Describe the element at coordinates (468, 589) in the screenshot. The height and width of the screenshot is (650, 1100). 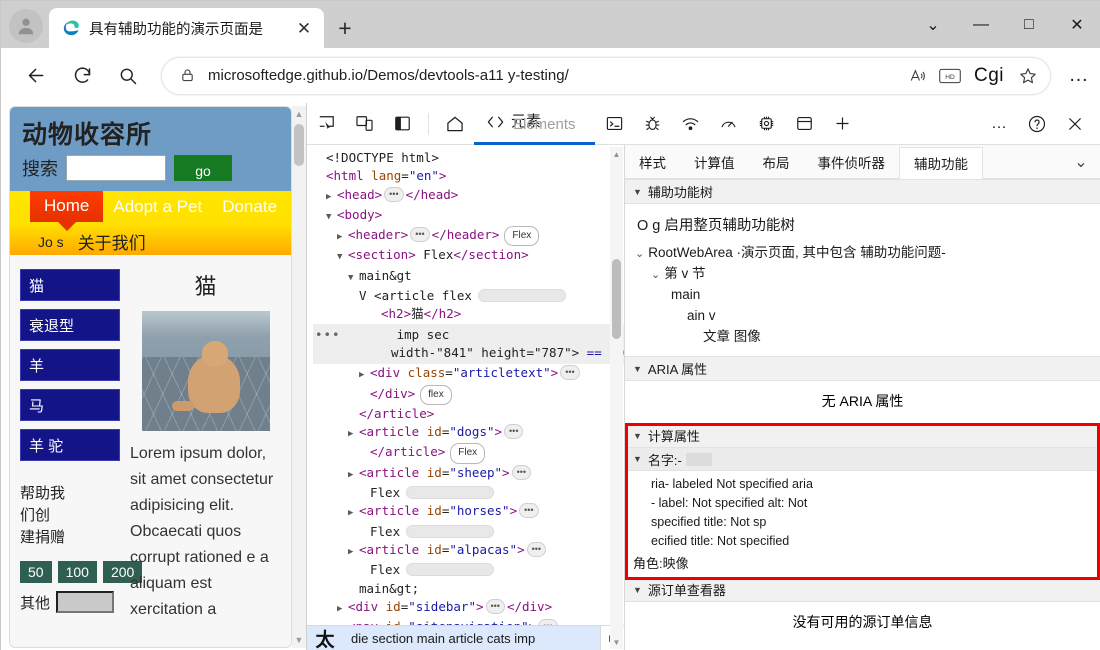
I see `dom-node-row: main&gt;` at that location.